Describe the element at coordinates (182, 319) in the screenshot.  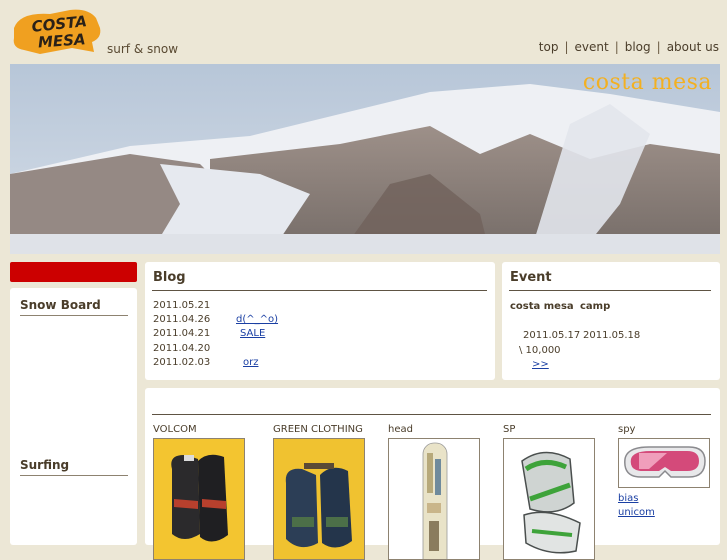
I see `blog-date: 2011.04.26` at that location.